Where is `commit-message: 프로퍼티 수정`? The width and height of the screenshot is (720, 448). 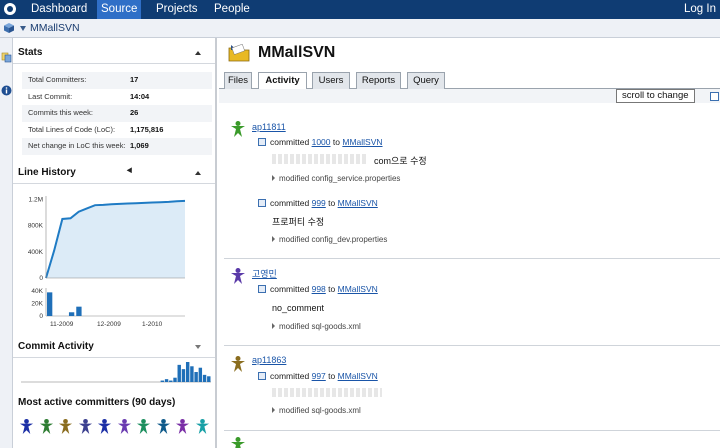
commit-message: 프로퍼티 수정 is located at coordinates (298, 222).